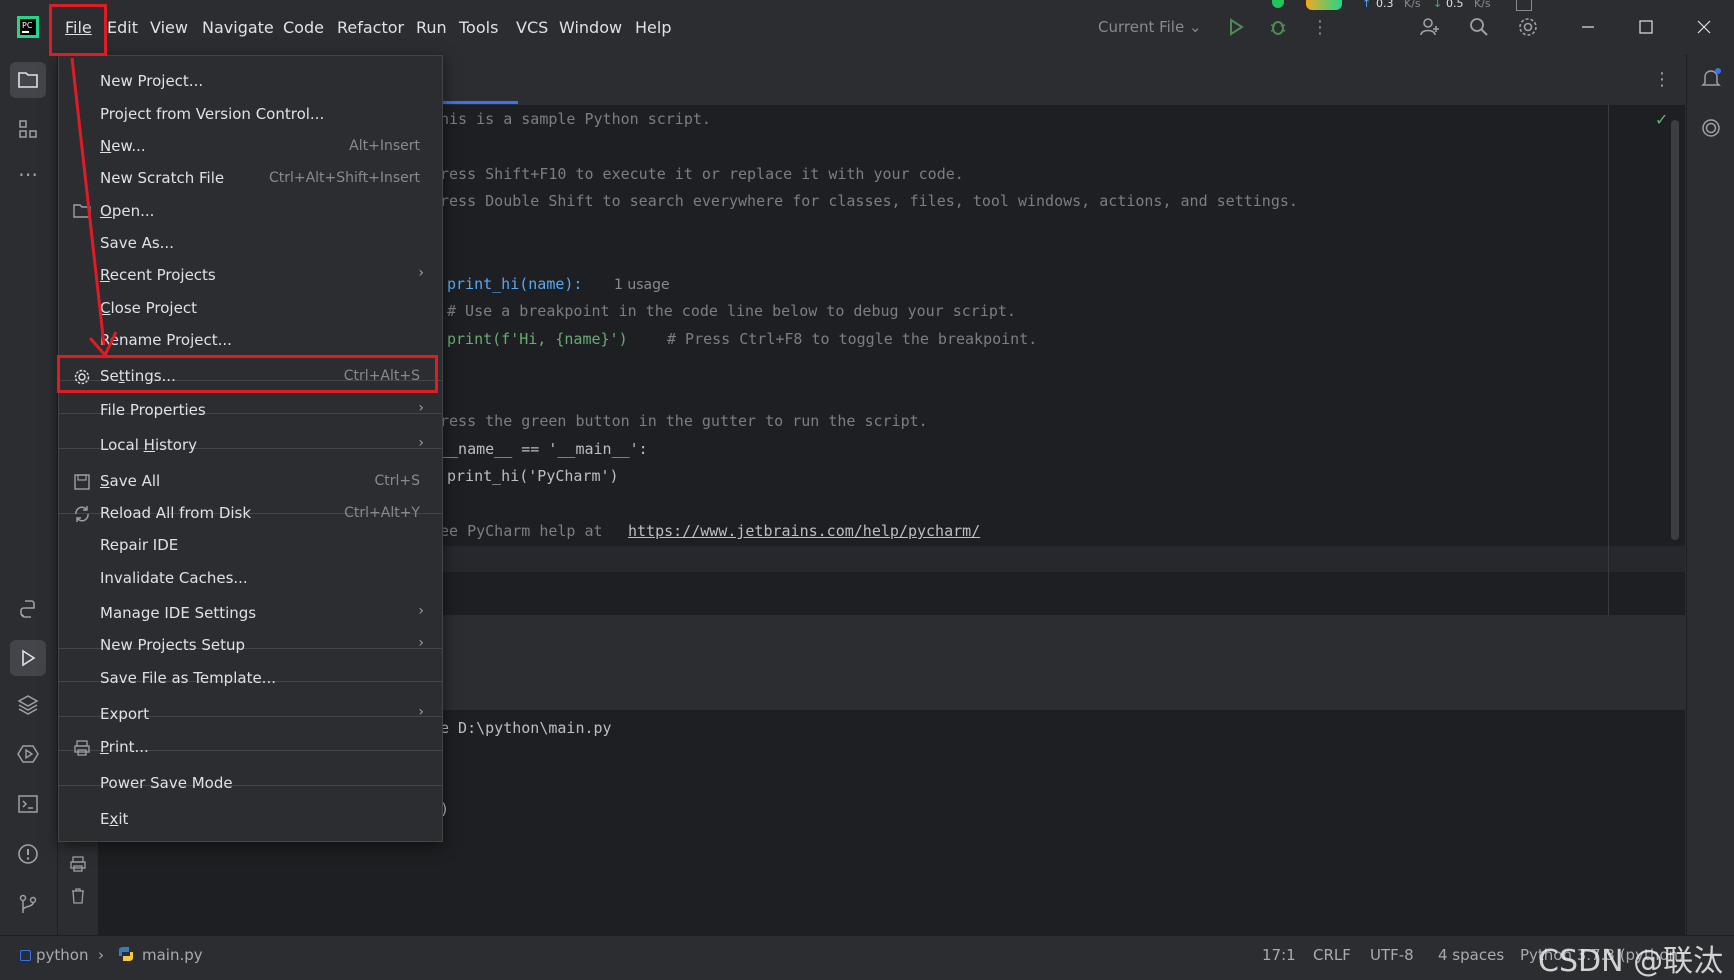 This screenshot has height=980, width=1734. I want to click on trash-icon, so click(78, 896).